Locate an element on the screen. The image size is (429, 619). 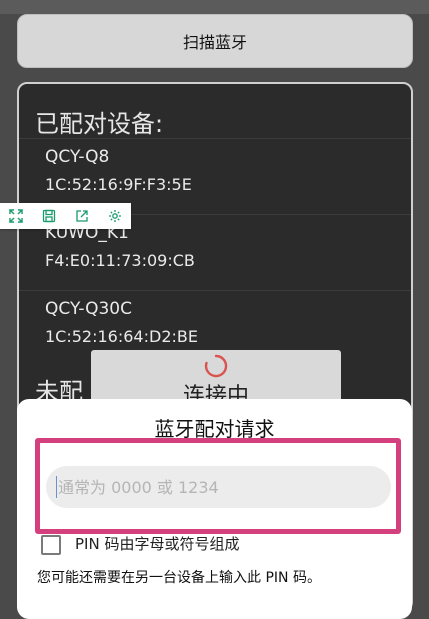
highlight-box is located at coordinates (218, 486).